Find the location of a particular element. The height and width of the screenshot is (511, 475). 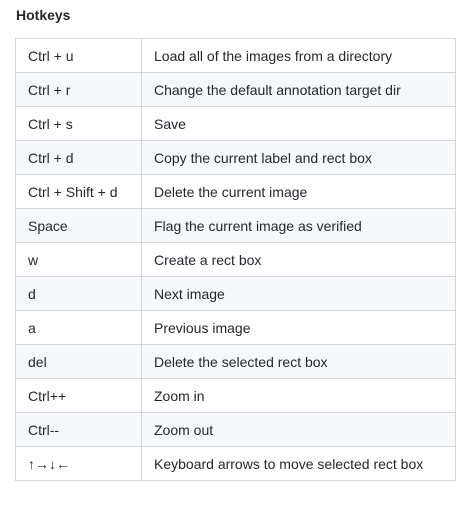

hotkey-cell: Ctrl++ is located at coordinates (78, 395).